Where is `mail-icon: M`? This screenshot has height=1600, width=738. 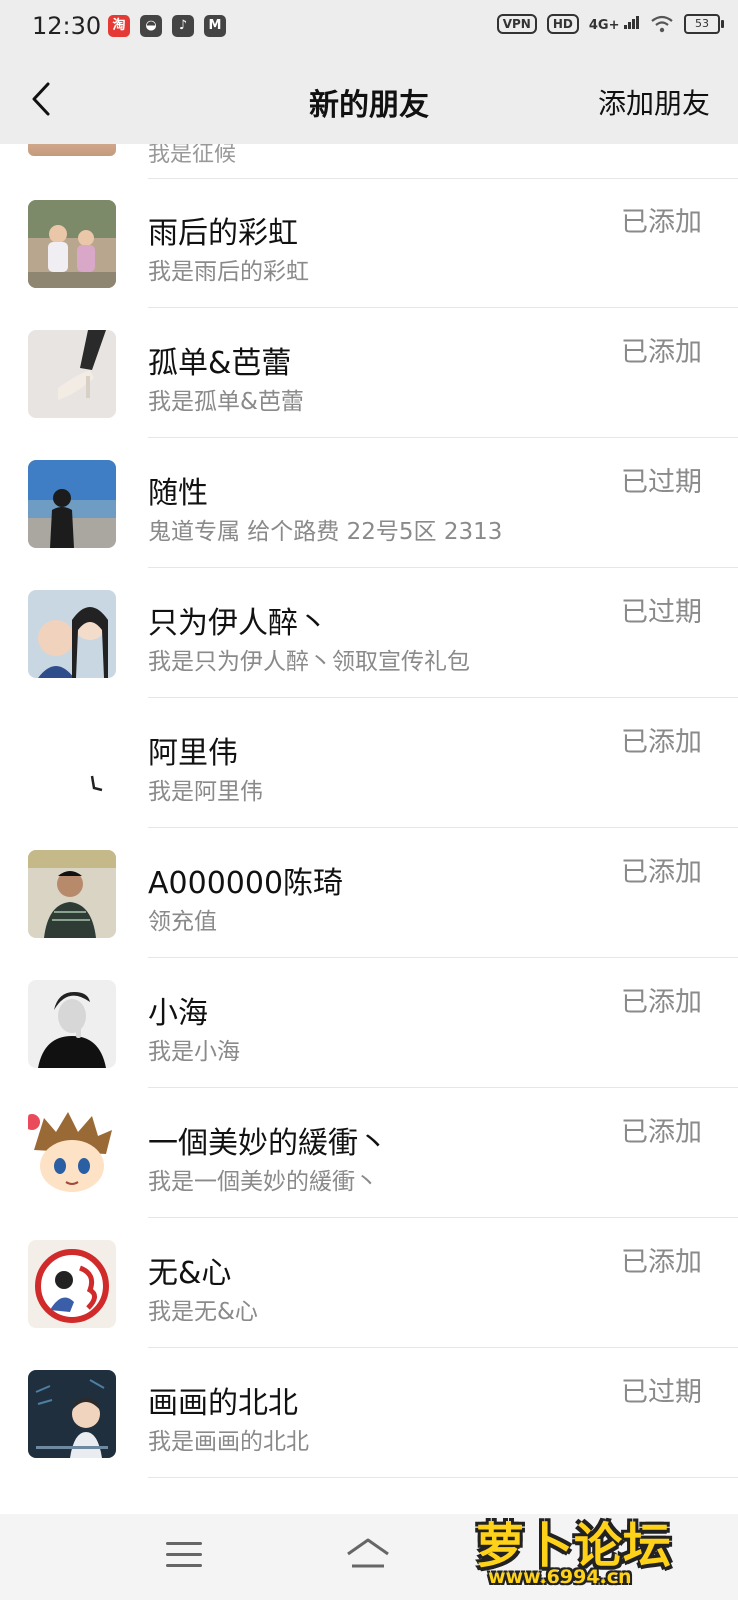 mail-icon: M is located at coordinates (215, 26).